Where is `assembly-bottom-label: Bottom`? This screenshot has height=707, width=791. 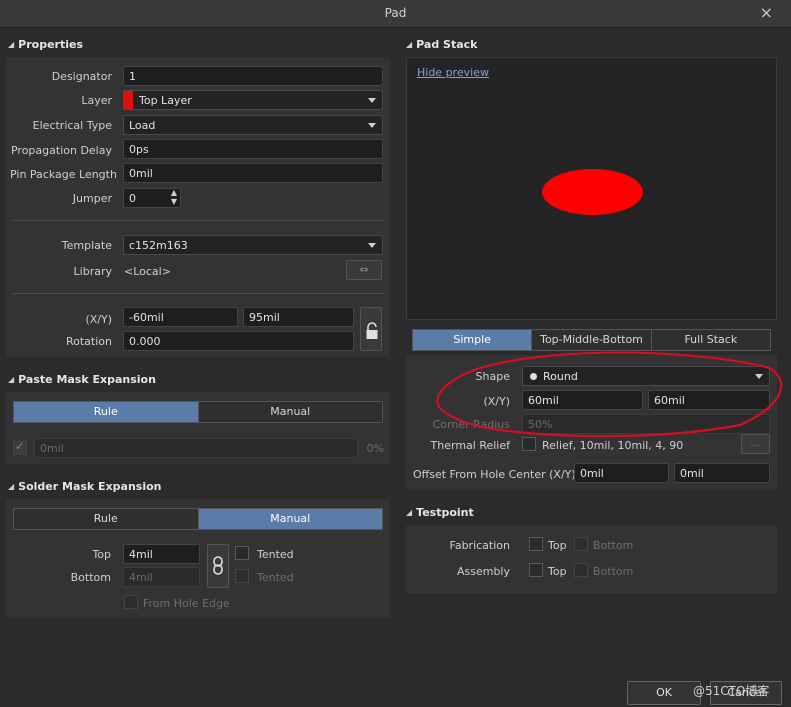
assembly-bottom-label: Bottom is located at coordinates (613, 571).